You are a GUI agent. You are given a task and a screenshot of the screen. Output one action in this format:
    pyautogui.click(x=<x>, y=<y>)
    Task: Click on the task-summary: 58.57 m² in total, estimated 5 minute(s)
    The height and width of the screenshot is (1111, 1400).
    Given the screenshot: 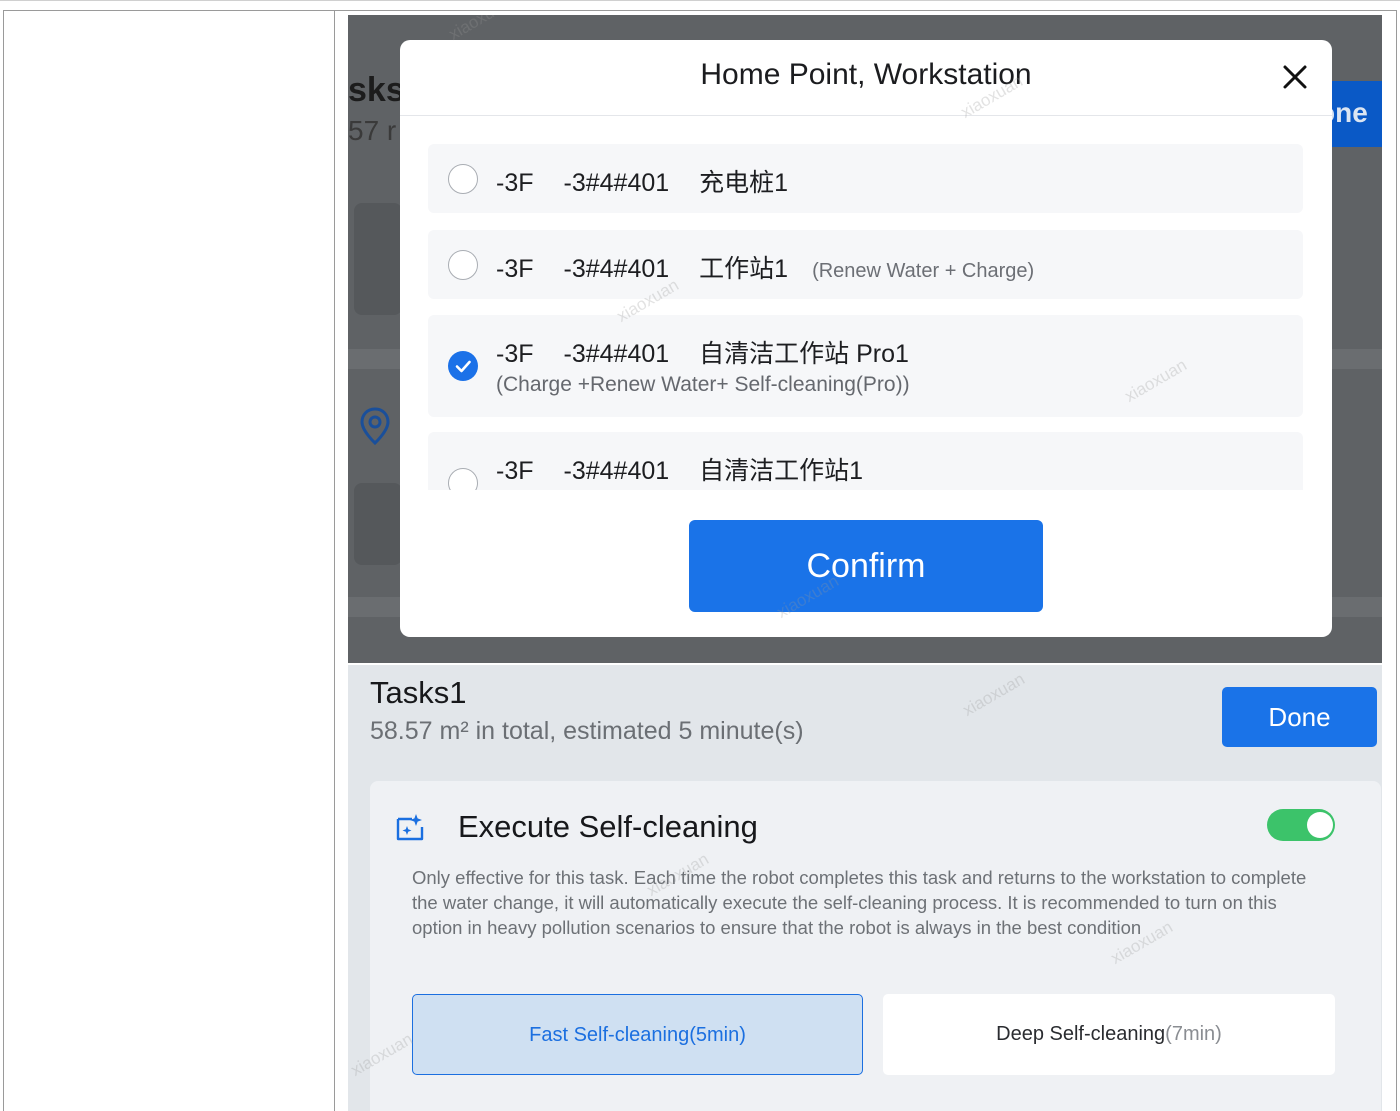 What is the action you would take?
    pyautogui.click(x=587, y=731)
    